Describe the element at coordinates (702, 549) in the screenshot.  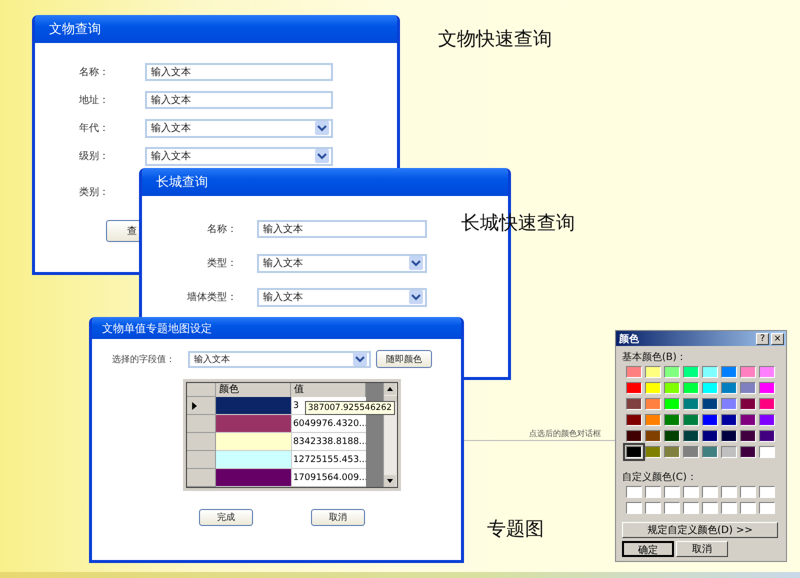
I see `cancel-button: 取消` at that location.